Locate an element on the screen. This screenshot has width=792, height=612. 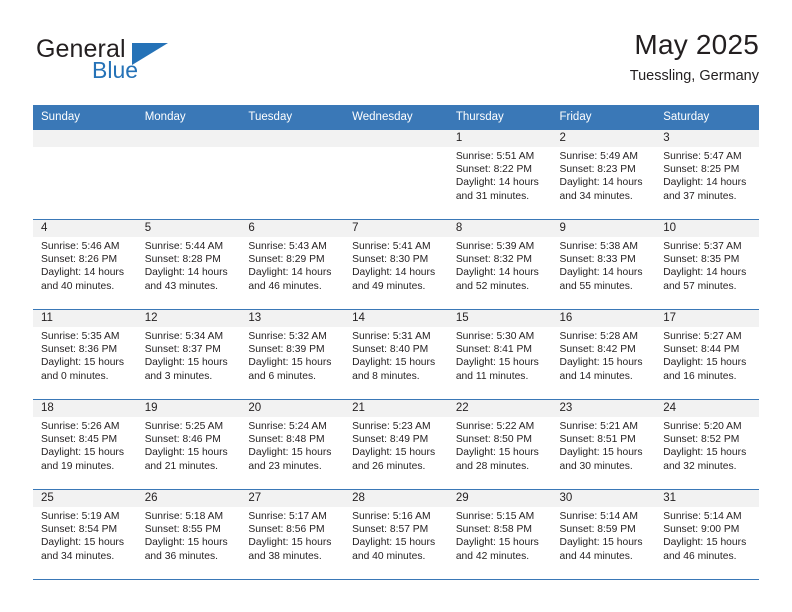
sunrise-text: Sunrise: 5:24 AM is located at coordinates (287, 426).